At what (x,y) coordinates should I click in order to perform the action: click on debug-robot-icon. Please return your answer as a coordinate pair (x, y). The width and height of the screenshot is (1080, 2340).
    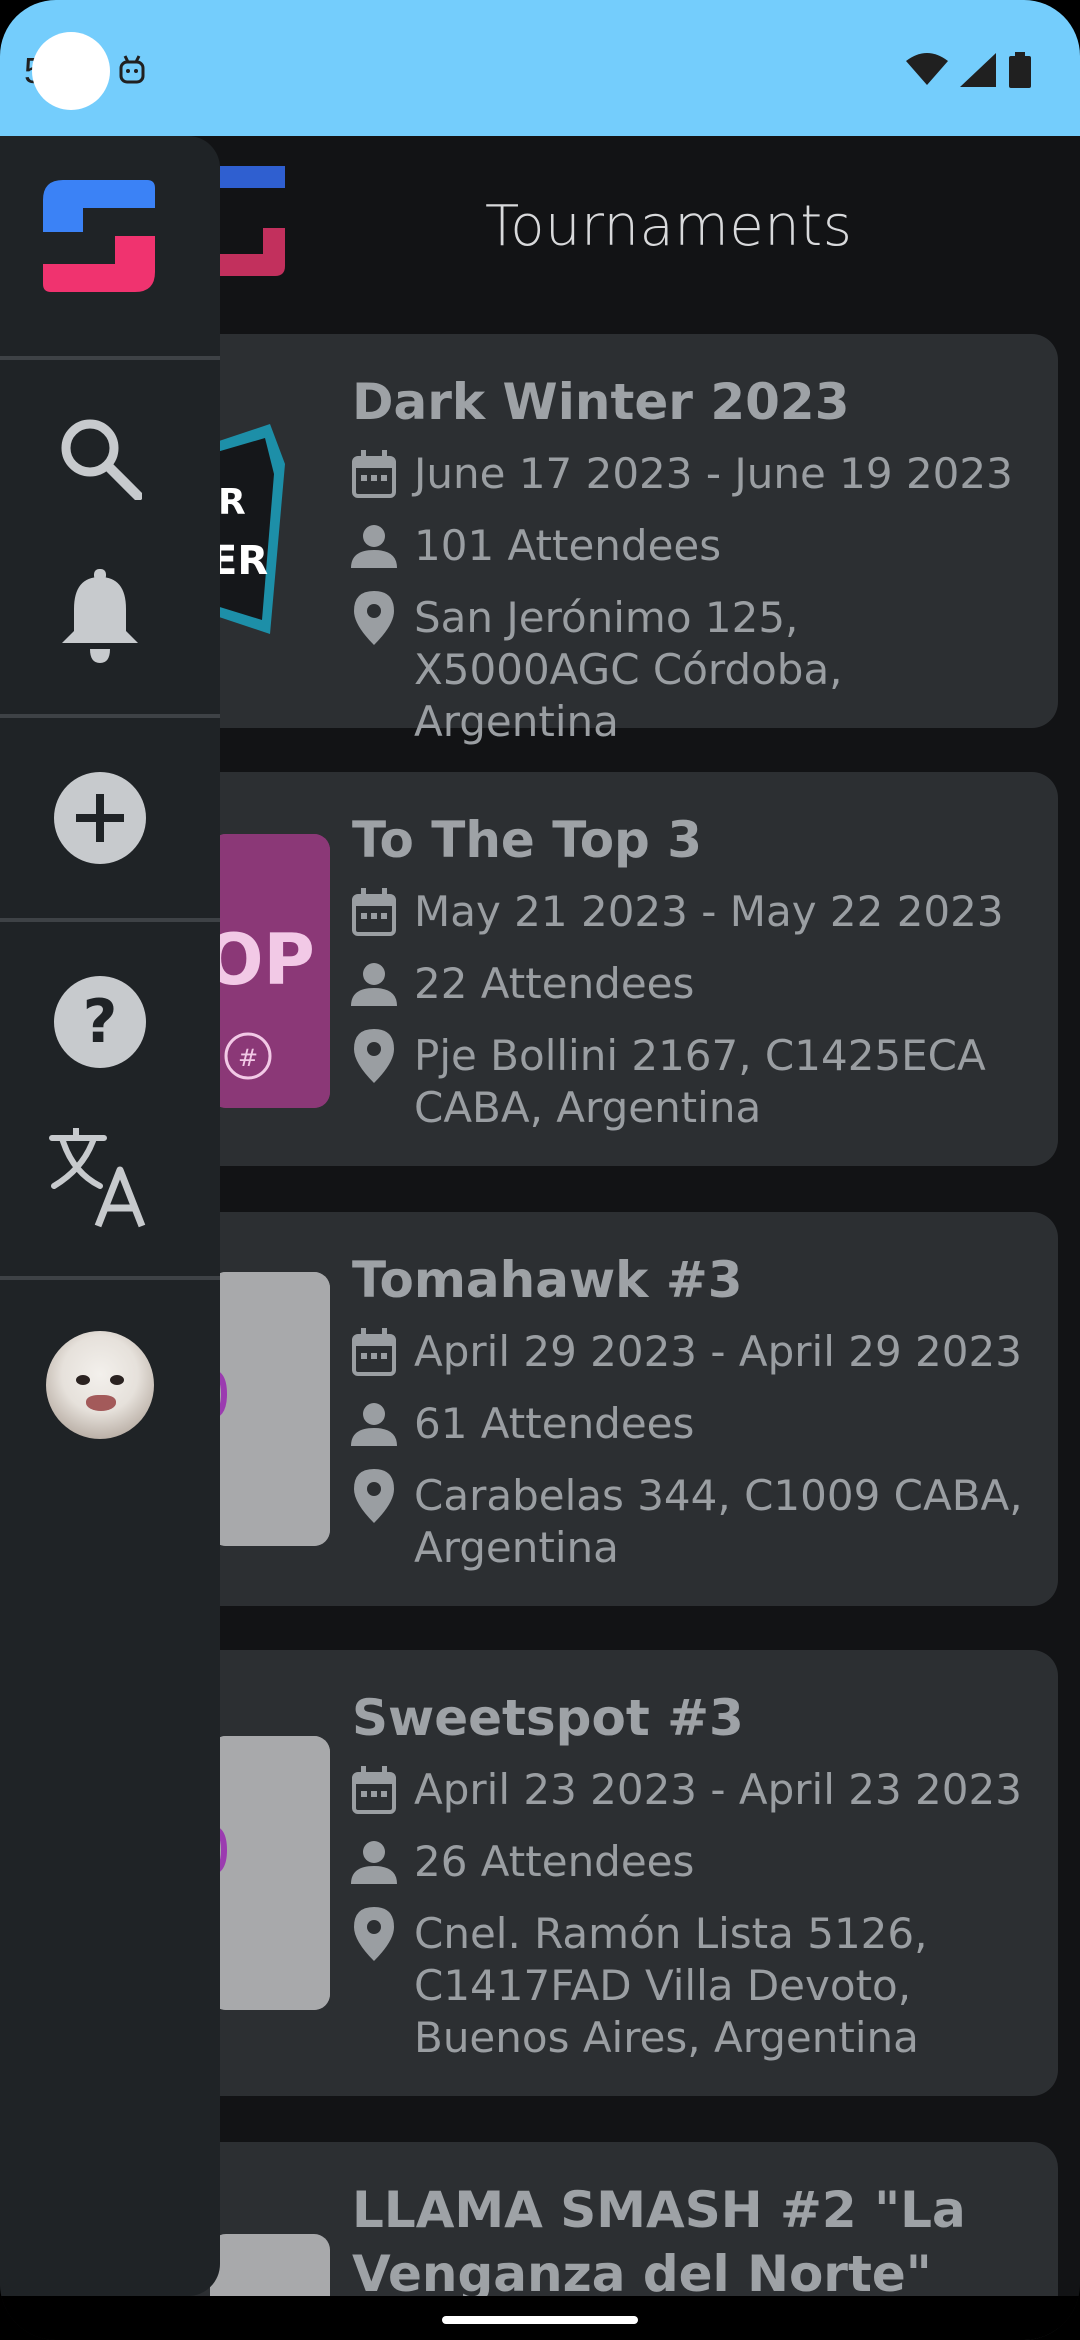
    Looking at the image, I should click on (132, 69).